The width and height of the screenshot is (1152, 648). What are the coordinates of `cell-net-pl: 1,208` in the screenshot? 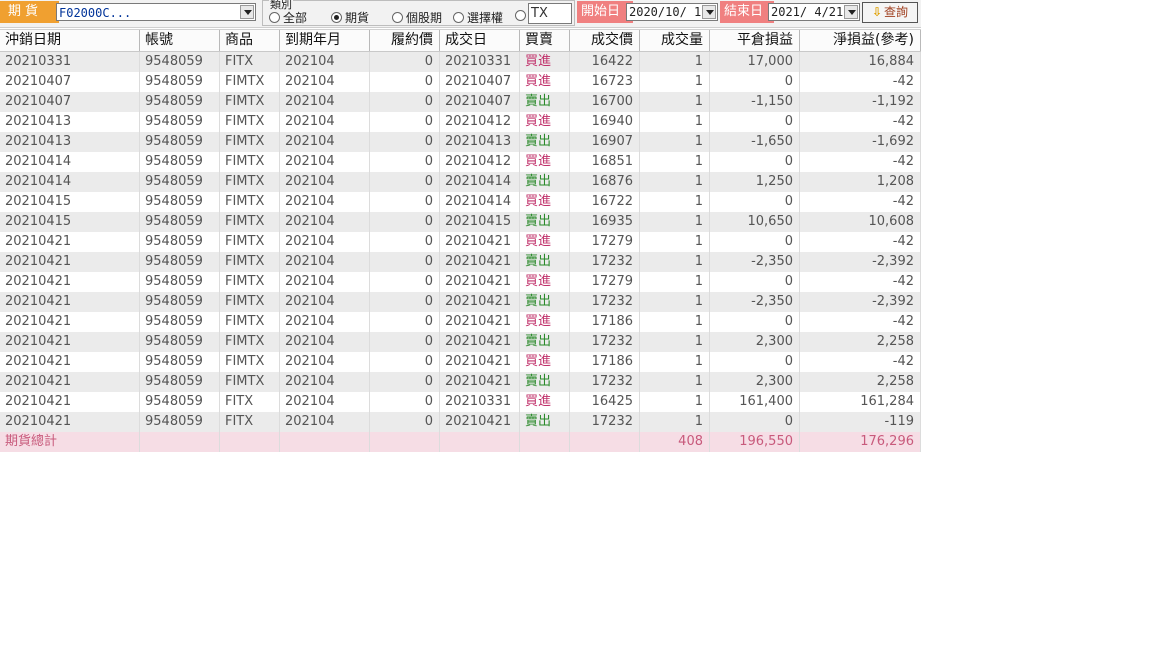 It's located at (860, 182).